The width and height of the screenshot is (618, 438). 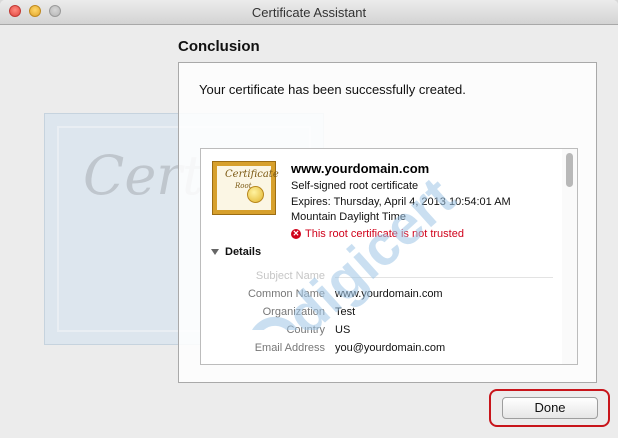 I want to click on details-row: Organization Test, so click(x=376, y=314).